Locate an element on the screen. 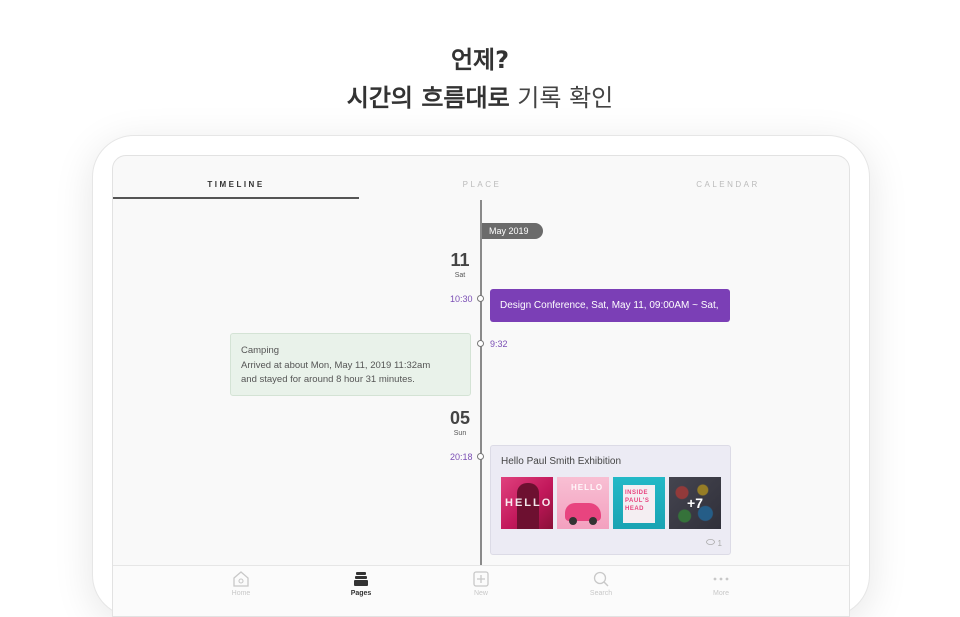 The width and height of the screenshot is (960, 617). more-photos-count: +7 is located at coordinates (695, 503).